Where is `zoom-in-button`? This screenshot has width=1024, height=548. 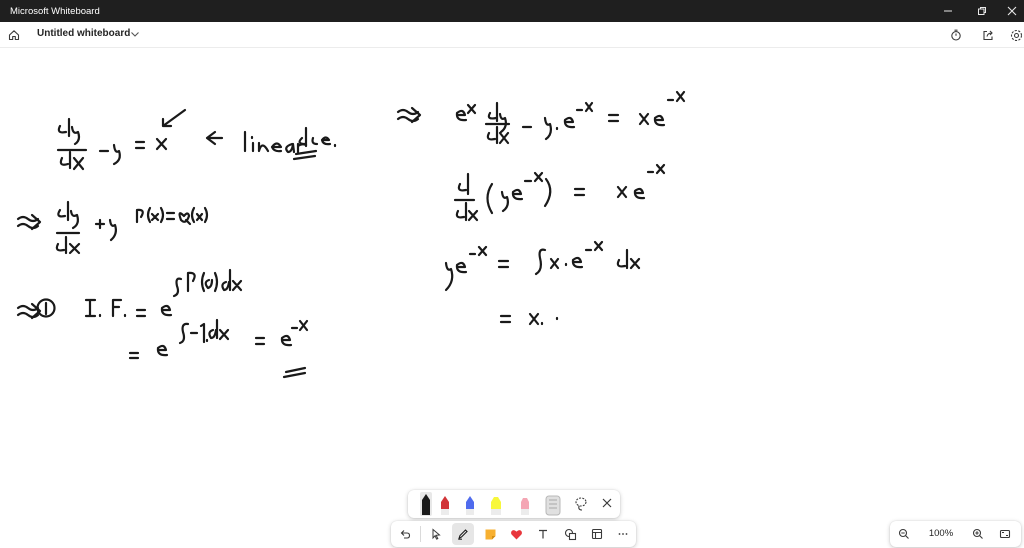 zoom-in-button is located at coordinates (978, 534).